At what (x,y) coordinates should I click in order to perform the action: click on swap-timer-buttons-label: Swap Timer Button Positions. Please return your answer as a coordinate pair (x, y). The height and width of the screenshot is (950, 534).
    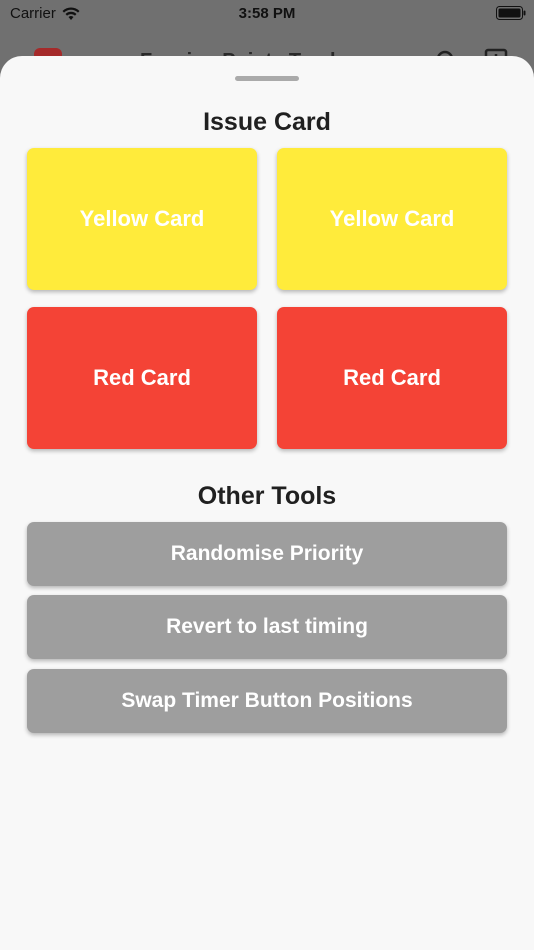
    Looking at the image, I should click on (267, 700).